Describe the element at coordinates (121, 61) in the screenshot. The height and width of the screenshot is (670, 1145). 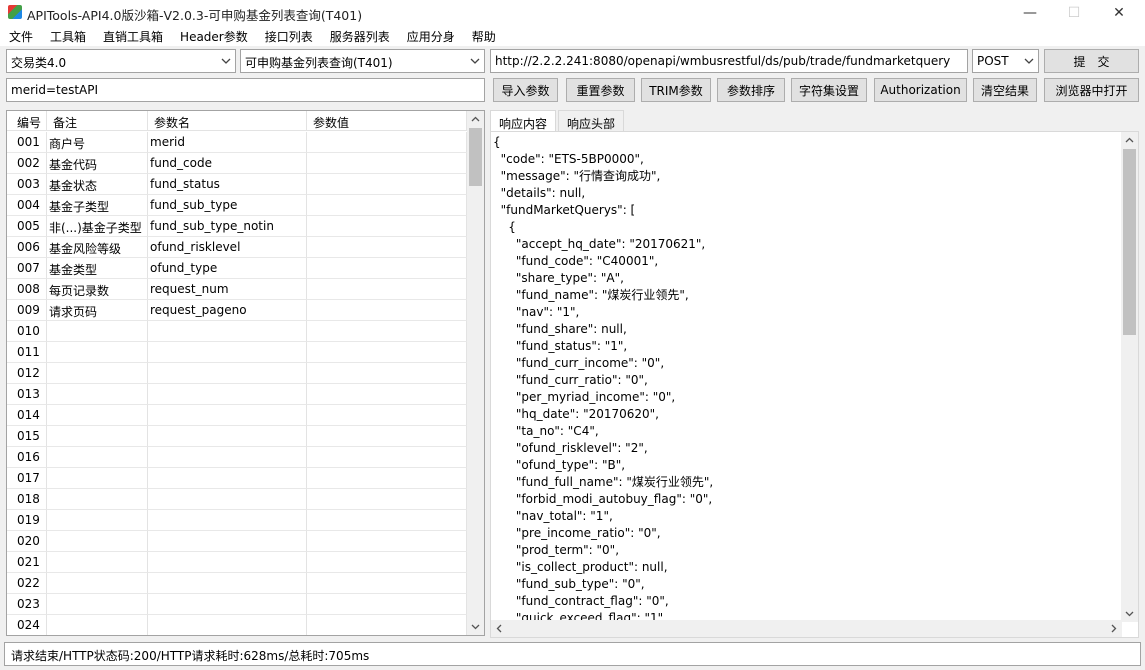
I see `category-select: 交易类4.0` at that location.